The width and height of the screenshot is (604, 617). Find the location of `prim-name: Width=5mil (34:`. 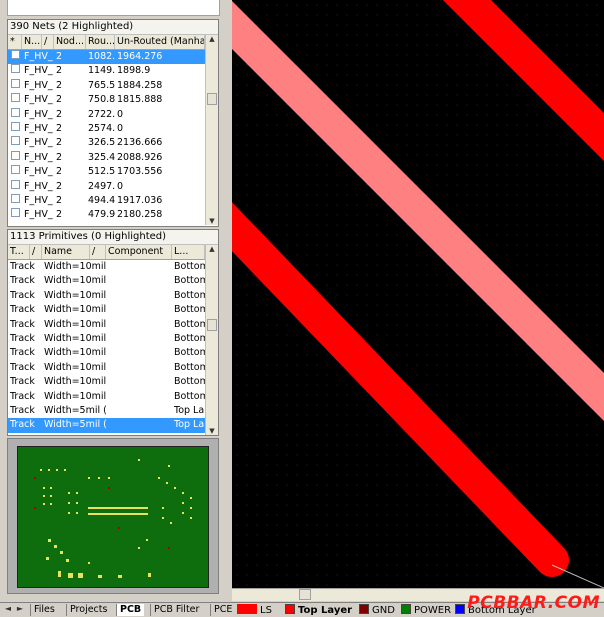

prim-name: Width=5mil (34: is located at coordinates (75, 410).